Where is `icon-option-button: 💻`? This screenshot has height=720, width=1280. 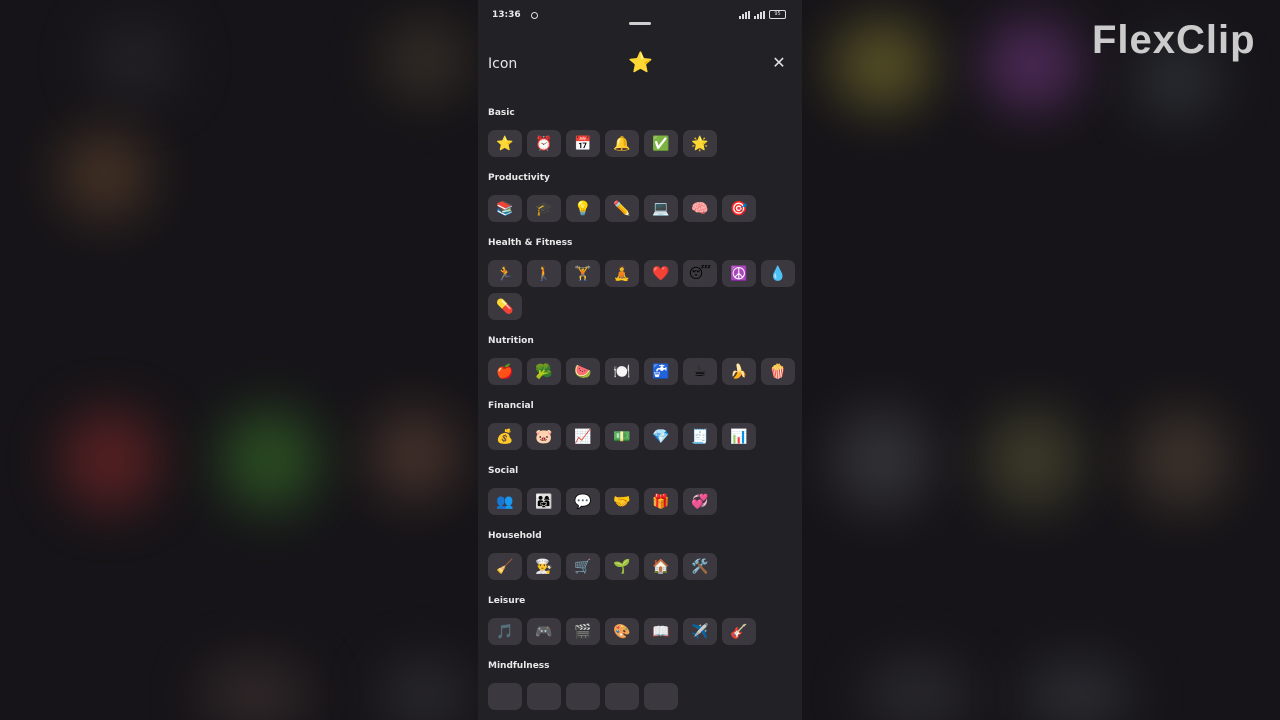 icon-option-button: 💻 is located at coordinates (661, 208).